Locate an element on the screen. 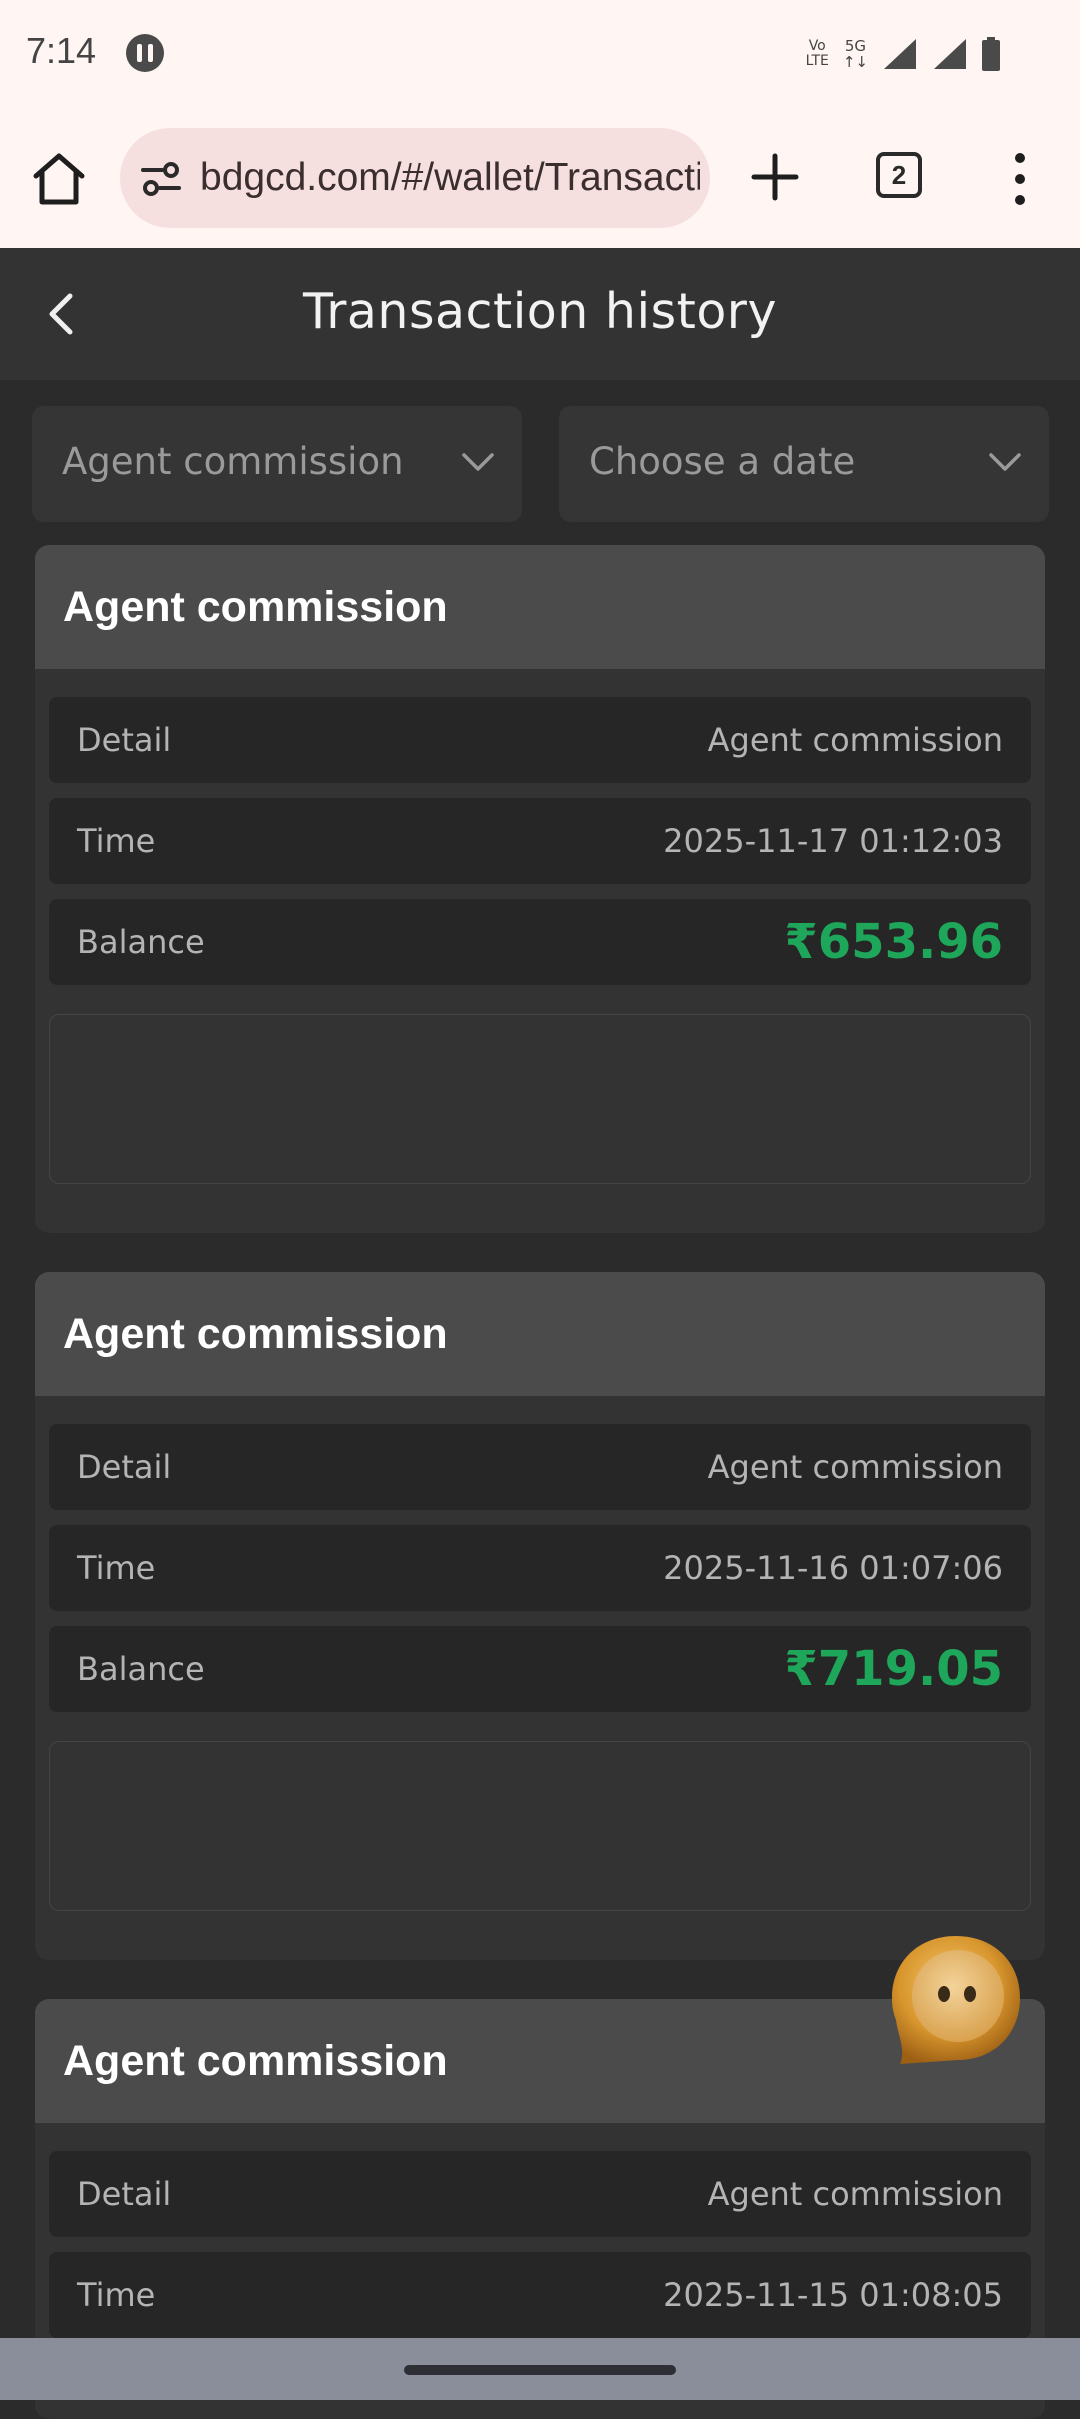  app-header: Transaction history is located at coordinates (540, 314).